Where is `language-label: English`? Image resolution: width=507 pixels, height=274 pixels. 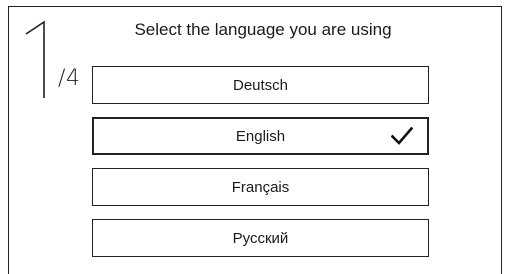
language-label: English is located at coordinates (260, 136).